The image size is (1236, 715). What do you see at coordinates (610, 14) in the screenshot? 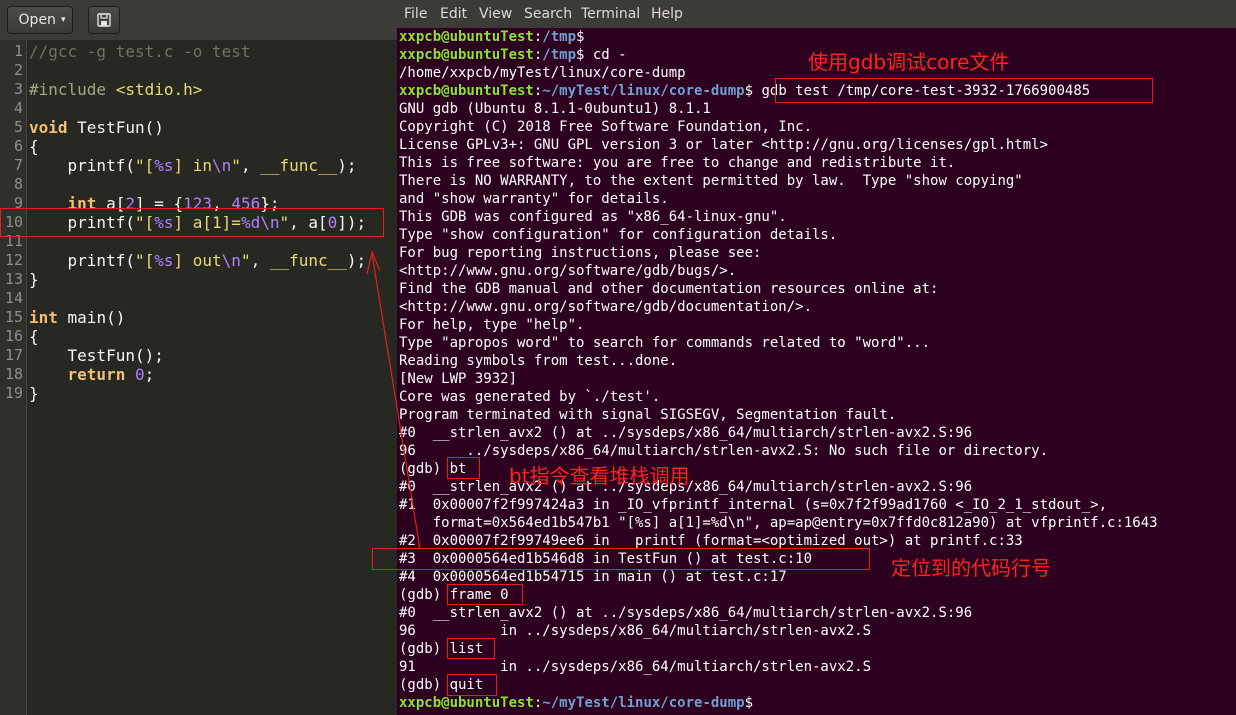
I see `menu-terminal: Terminal` at bounding box center [610, 14].